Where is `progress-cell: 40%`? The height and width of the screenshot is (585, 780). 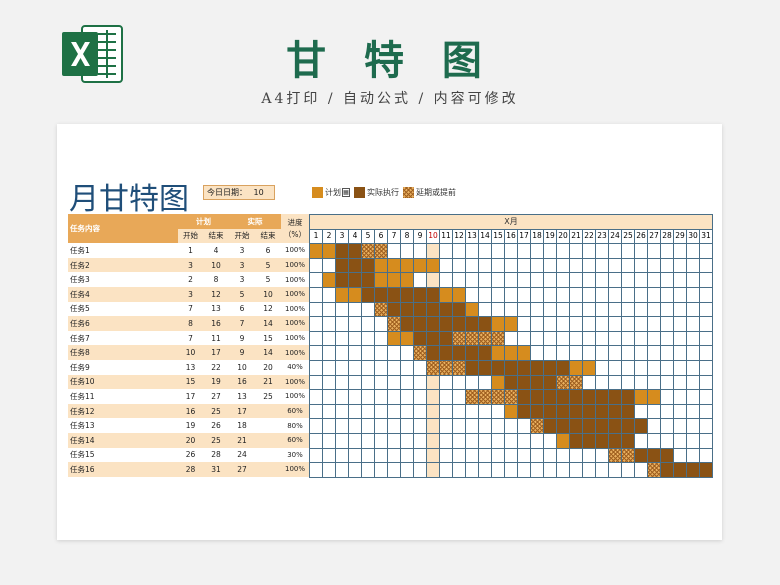
progress-cell: 40% is located at coordinates (295, 367).